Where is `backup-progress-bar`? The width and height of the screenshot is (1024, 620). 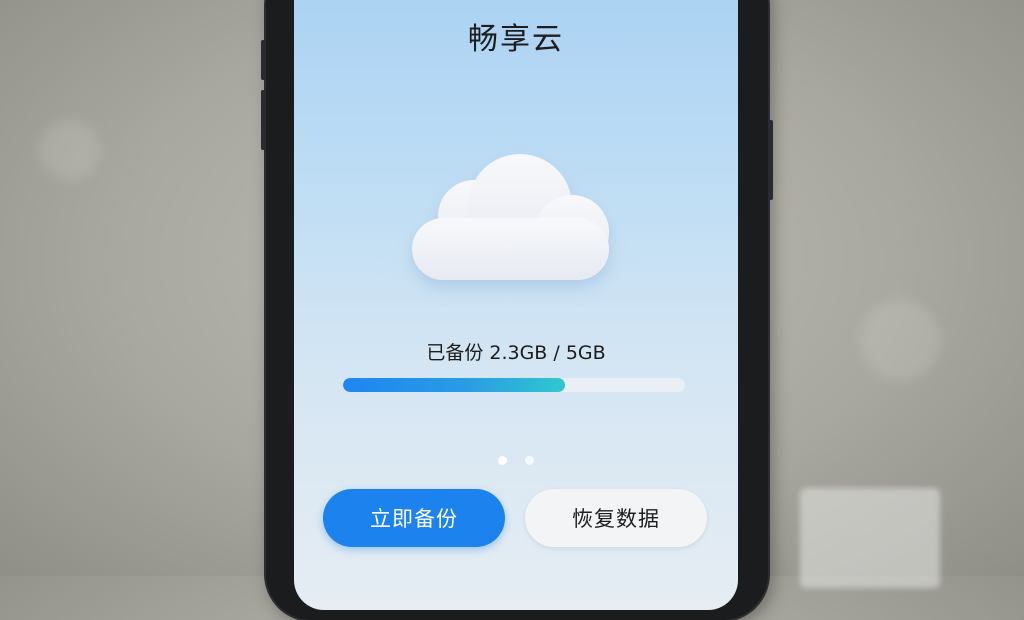 backup-progress-bar is located at coordinates (514, 385).